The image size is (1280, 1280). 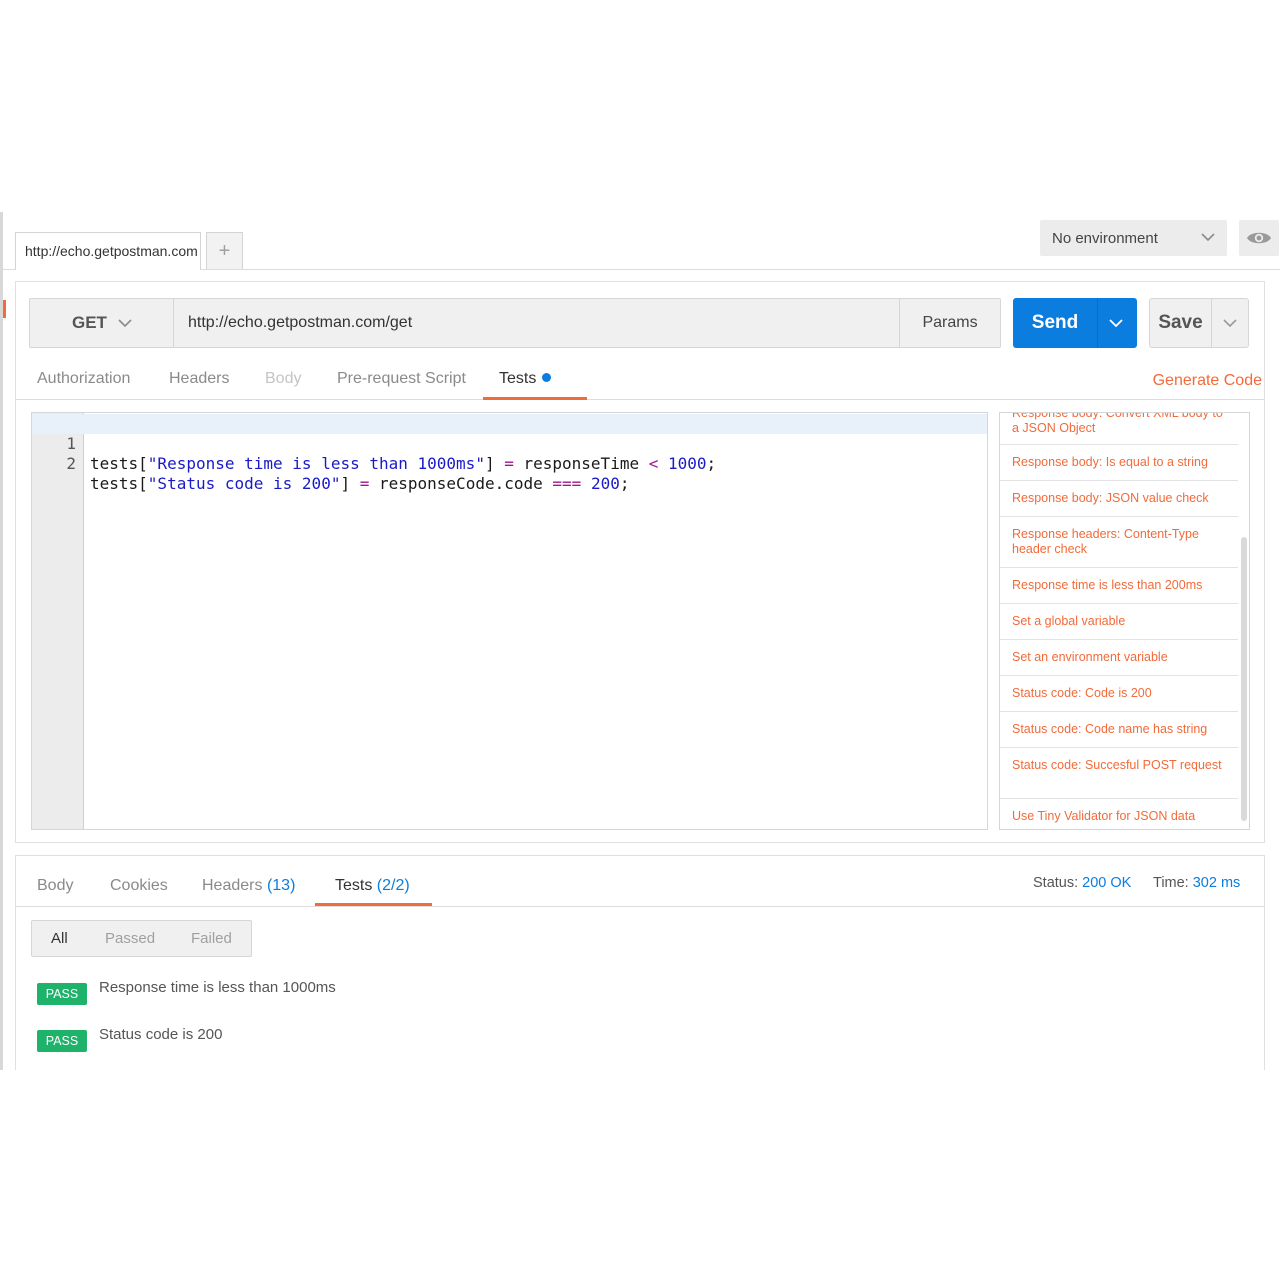 What do you see at coordinates (373, 904) in the screenshot?
I see `active-response-tab-indicator` at bounding box center [373, 904].